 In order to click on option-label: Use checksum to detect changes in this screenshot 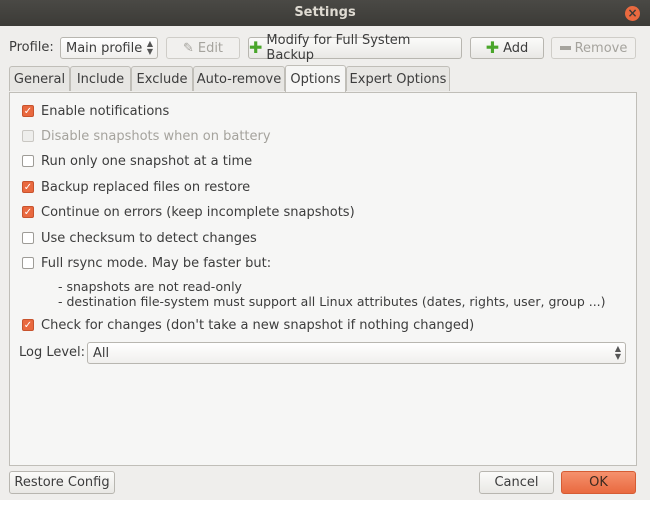, I will do `click(149, 238)`.